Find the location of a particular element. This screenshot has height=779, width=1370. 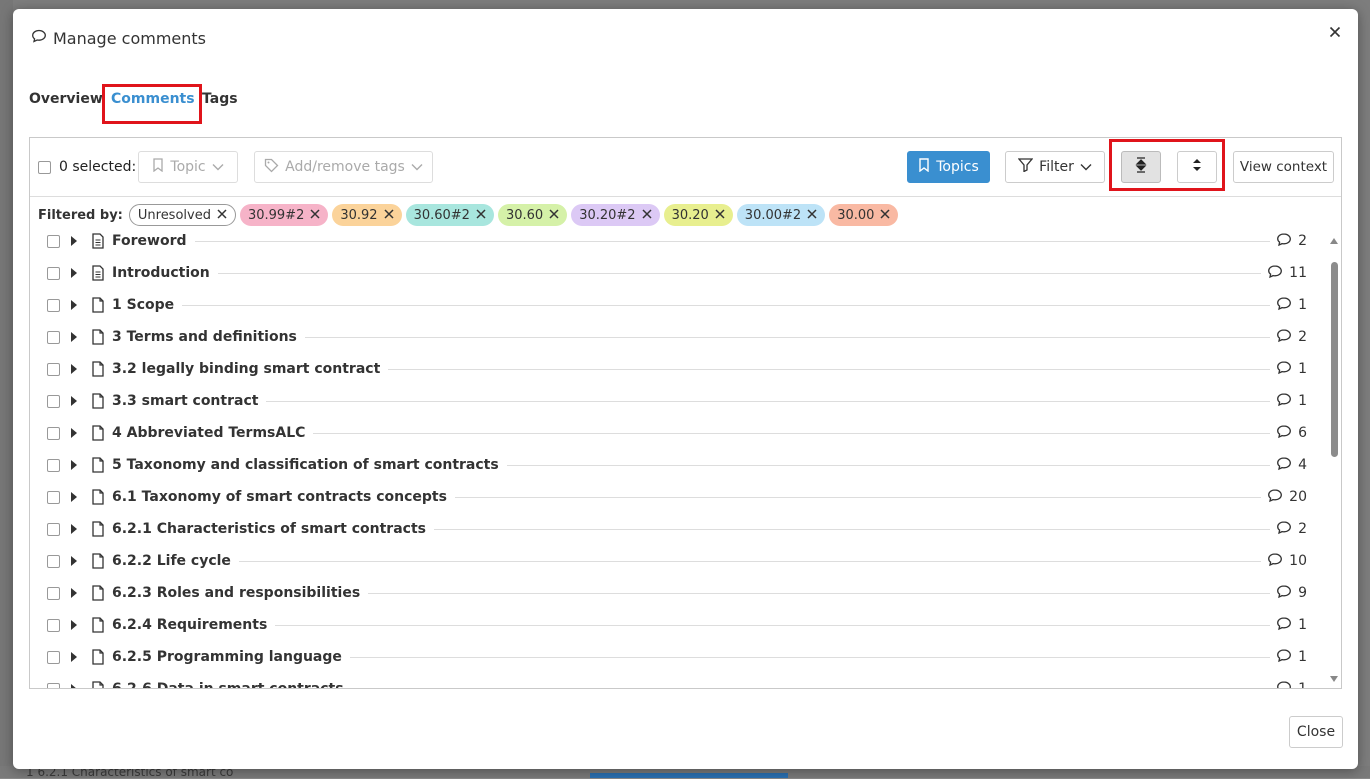

list-item: 1 Scope 1 is located at coordinates (678, 305).